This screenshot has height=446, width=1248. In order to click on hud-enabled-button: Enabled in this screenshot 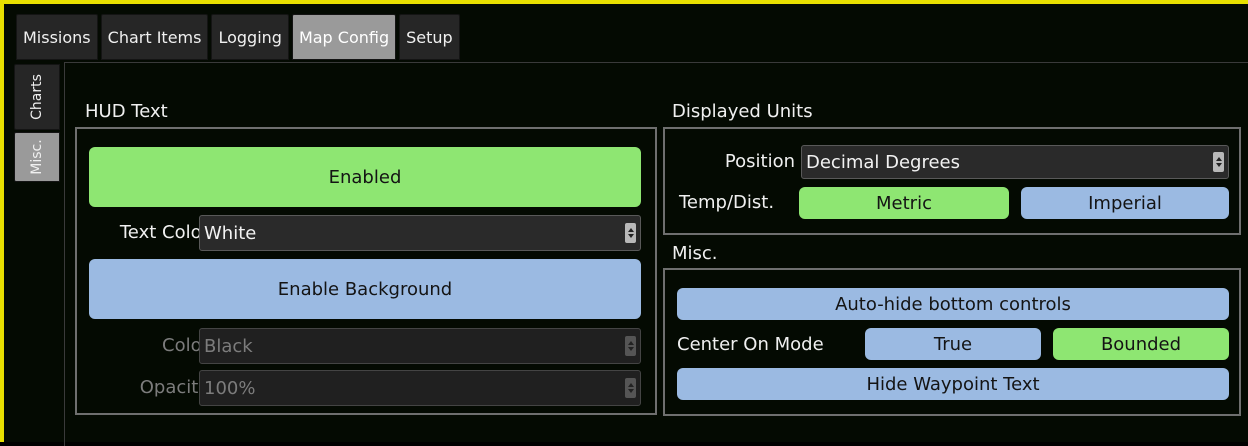, I will do `click(365, 177)`.